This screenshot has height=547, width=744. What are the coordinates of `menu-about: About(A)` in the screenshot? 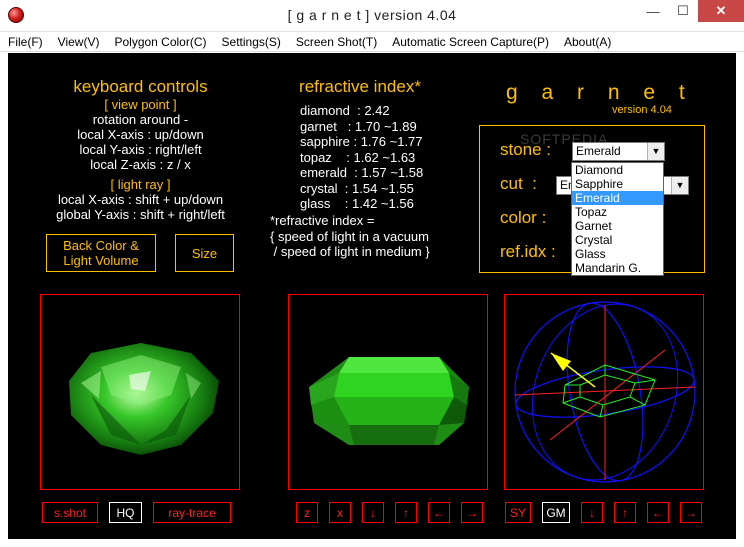 It's located at (587, 42).